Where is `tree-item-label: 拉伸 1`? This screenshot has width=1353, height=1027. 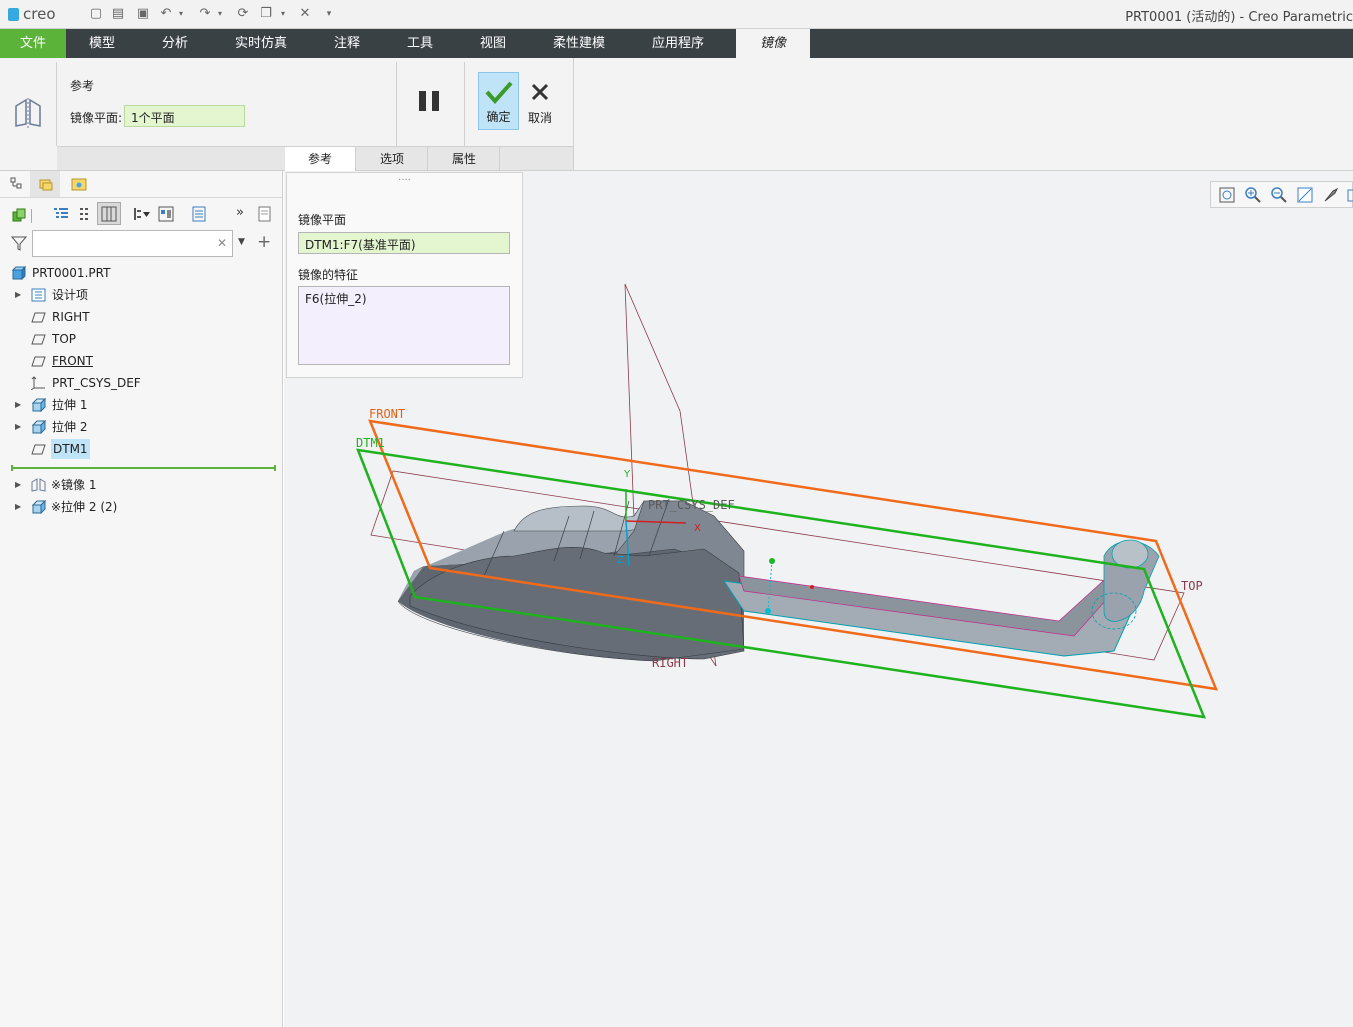 tree-item-label: 拉伸 1 is located at coordinates (70, 405).